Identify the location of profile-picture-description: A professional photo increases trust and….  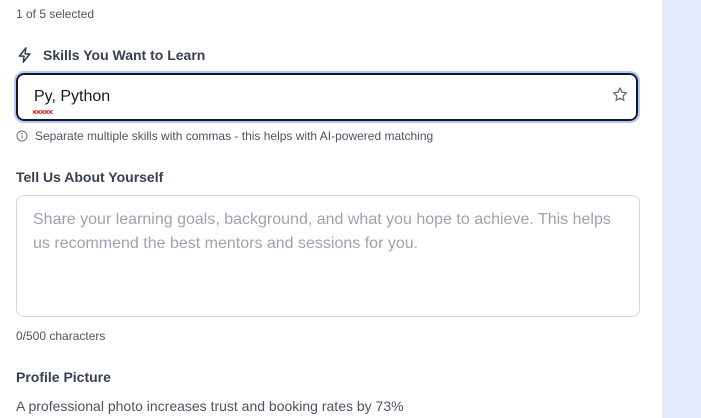
(210, 406).